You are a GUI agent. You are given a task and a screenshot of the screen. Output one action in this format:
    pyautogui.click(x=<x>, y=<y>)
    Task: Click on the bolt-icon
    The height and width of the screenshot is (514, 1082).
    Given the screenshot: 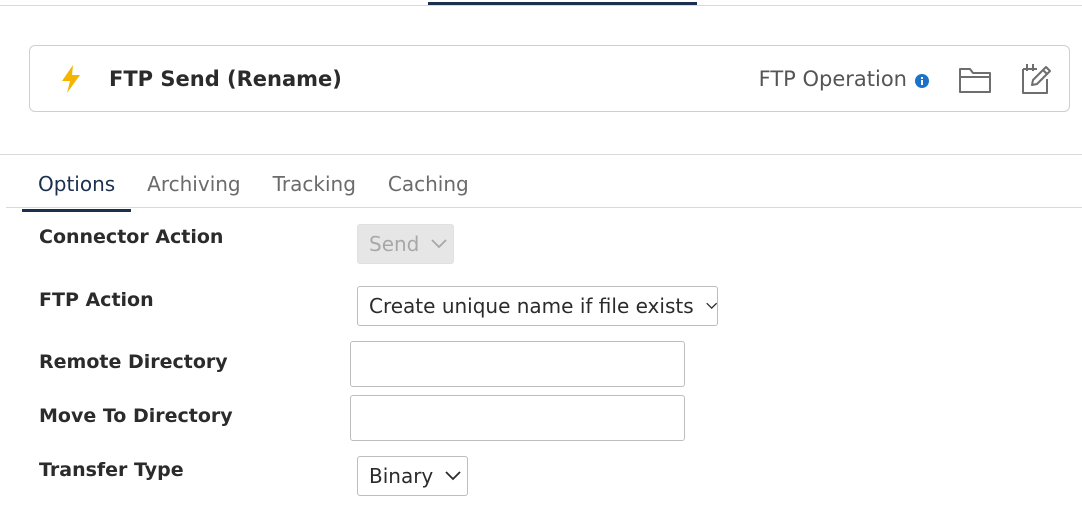 What is the action you would take?
    pyautogui.click(x=71, y=79)
    